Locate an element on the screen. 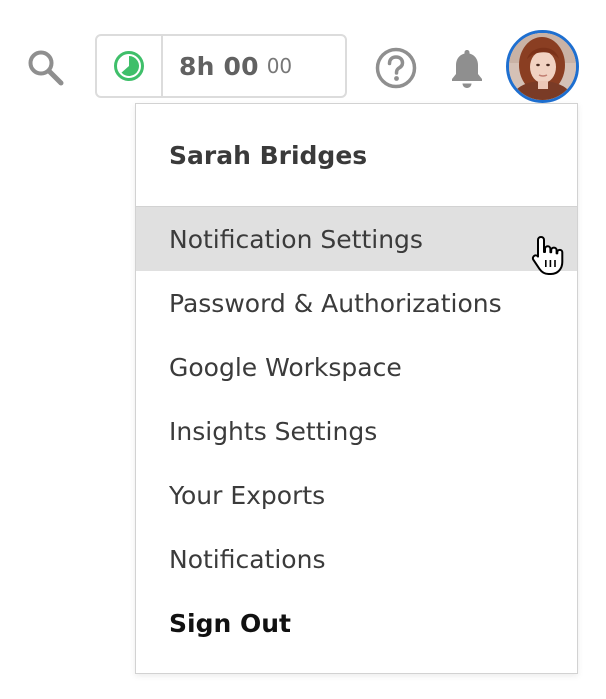 The height and width of the screenshot is (699, 606). avatar-photo is located at coordinates (542, 66).